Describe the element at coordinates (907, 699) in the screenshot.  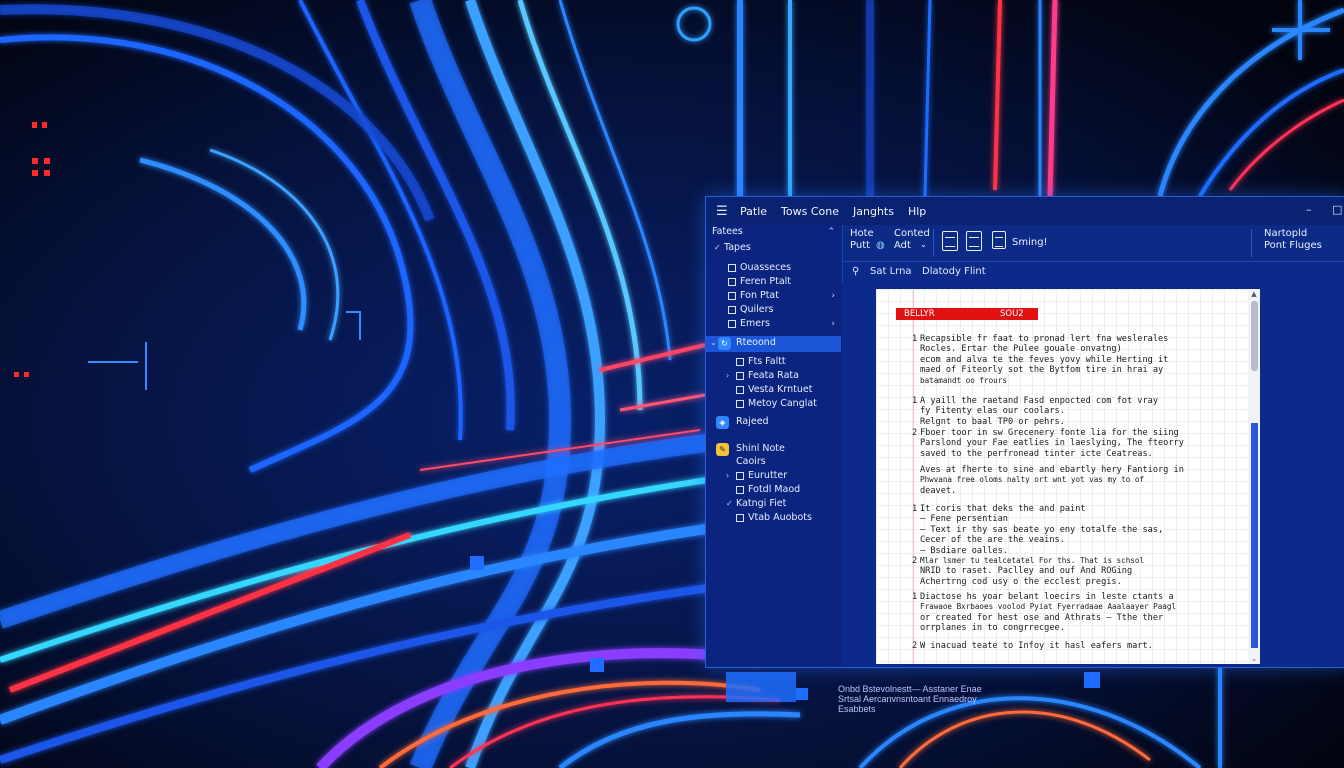
I see `wallpaper-small-text-2: Srtsal Aercanvnsntoant Ennaedroy` at that location.